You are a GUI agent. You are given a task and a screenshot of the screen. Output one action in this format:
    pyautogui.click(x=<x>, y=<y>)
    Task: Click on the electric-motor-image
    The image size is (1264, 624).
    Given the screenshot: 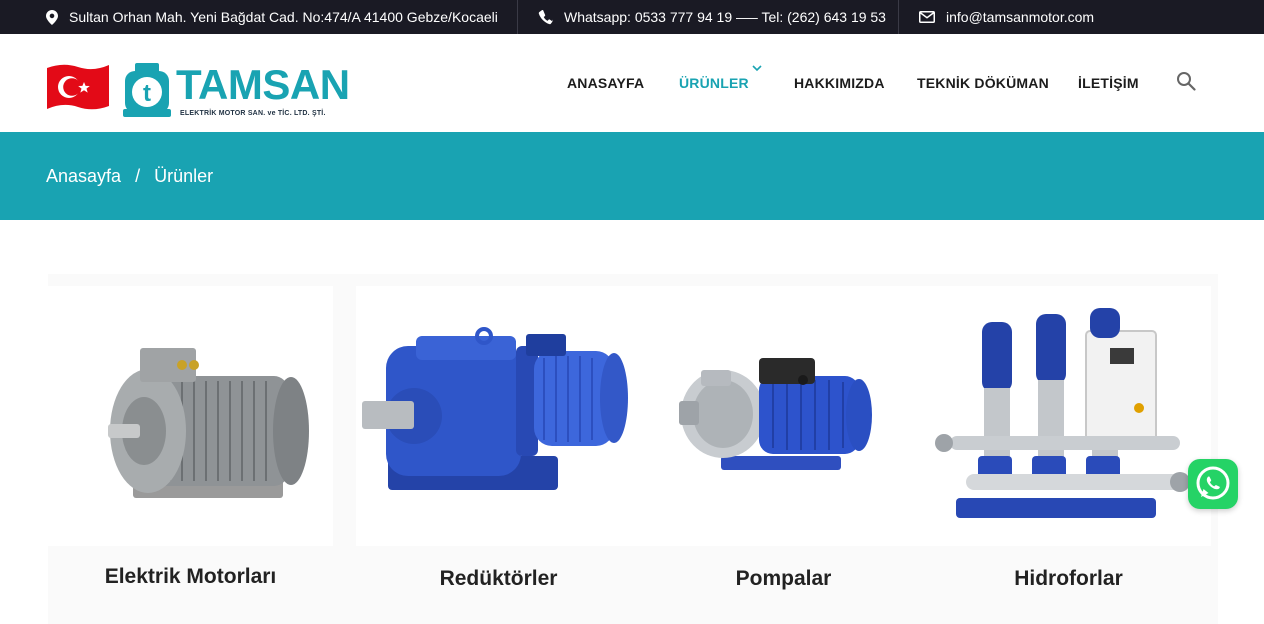 What is the action you would take?
    pyautogui.click(x=190, y=416)
    